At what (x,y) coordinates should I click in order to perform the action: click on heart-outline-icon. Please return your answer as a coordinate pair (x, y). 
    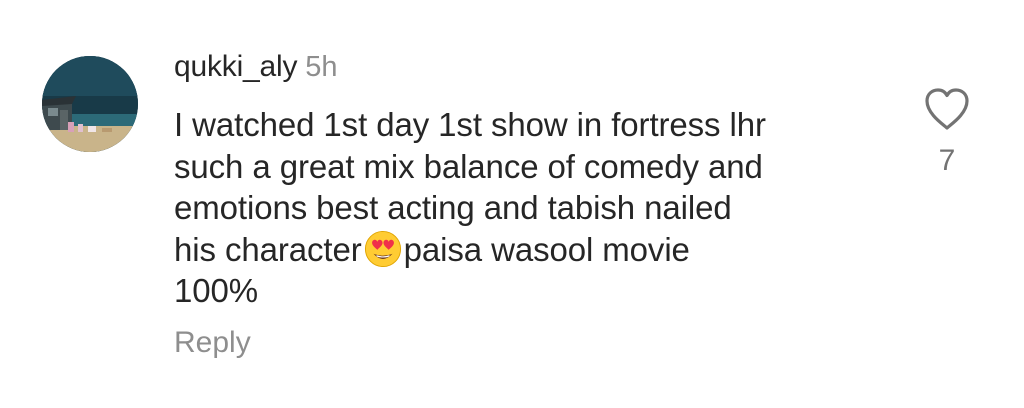
    Looking at the image, I should click on (947, 109).